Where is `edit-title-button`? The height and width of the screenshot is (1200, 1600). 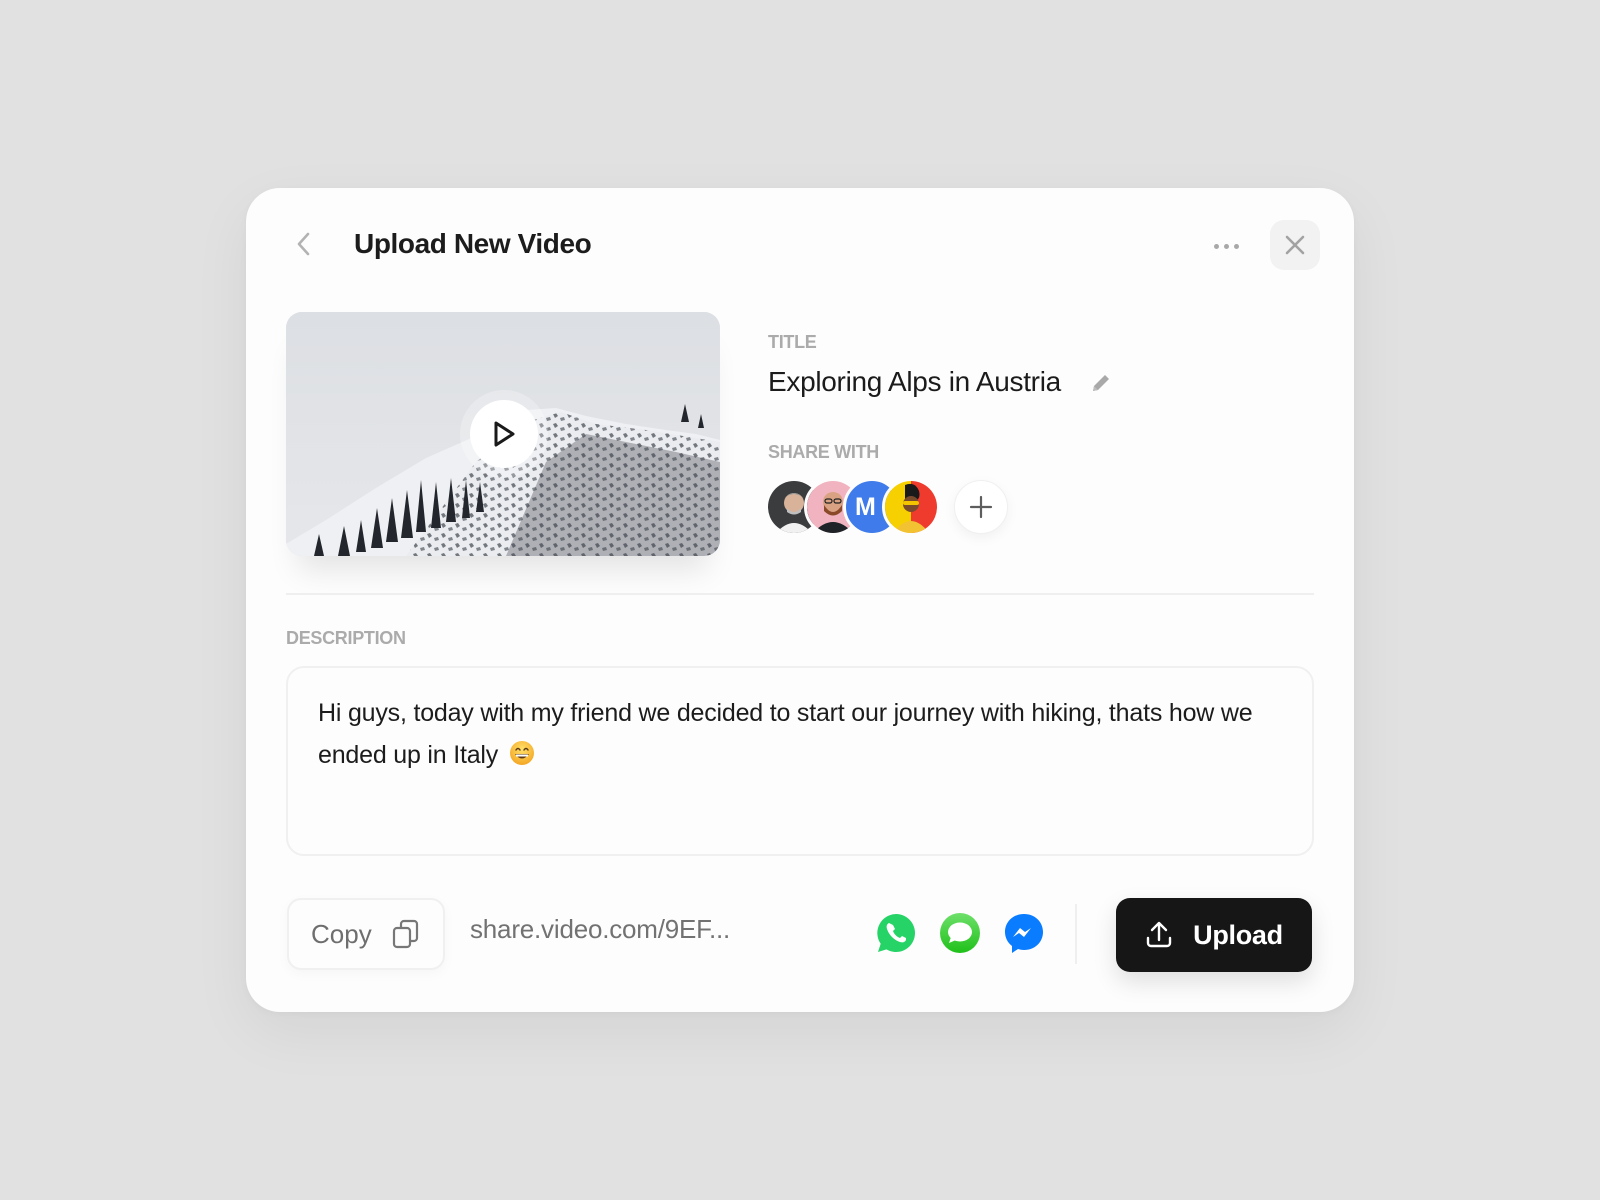
edit-title-button is located at coordinates (1101, 383).